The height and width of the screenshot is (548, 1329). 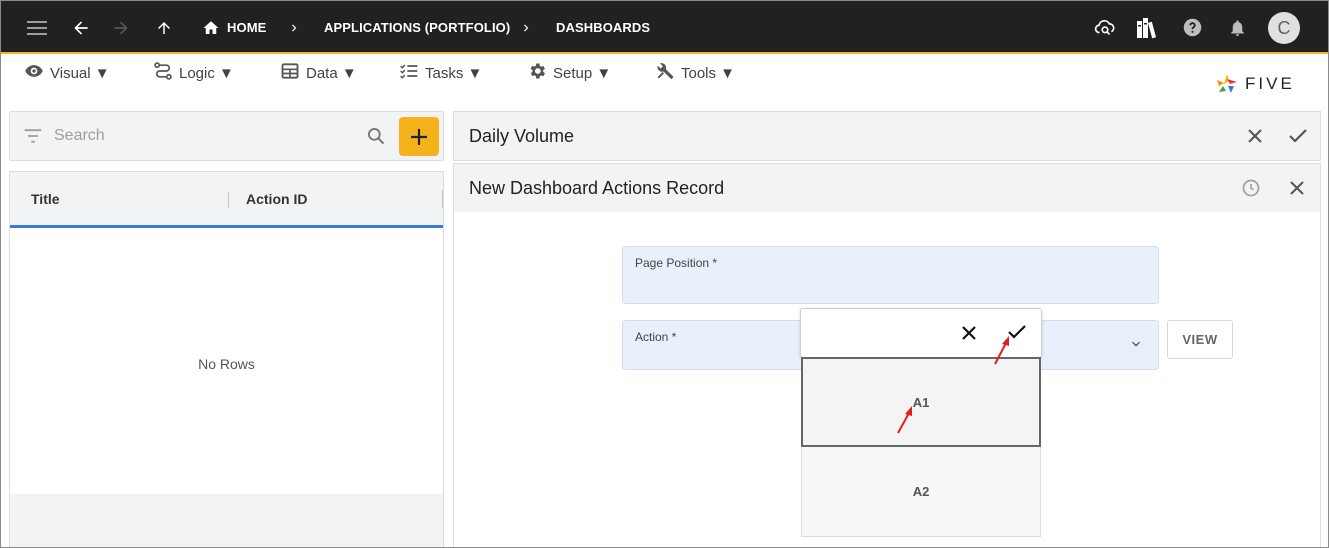 What do you see at coordinates (226, 520) in the screenshot?
I see `list-footer` at bounding box center [226, 520].